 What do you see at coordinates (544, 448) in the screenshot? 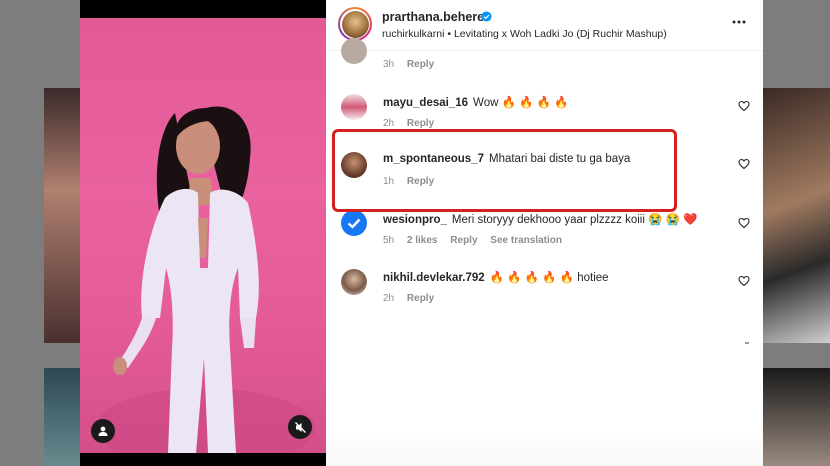
I see `comments-panel-bottom` at bounding box center [544, 448].